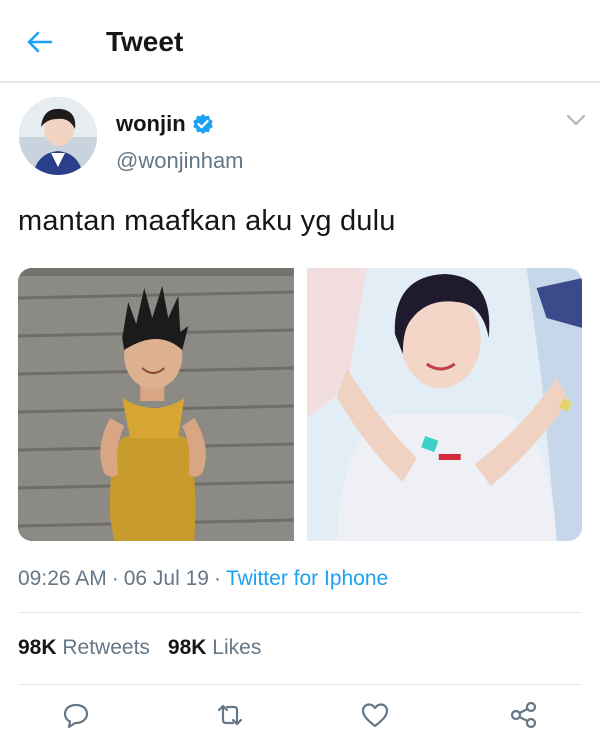 This screenshot has height=756, width=600. I want to click on back-button, so click(40, 42).